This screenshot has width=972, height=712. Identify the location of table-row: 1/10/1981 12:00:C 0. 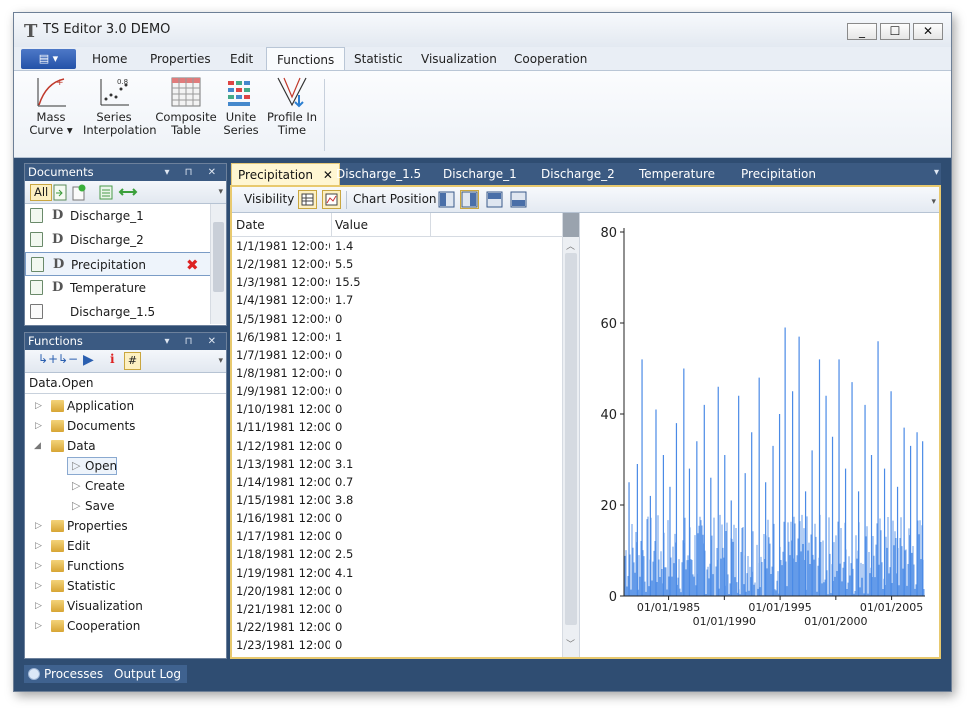
(407, 409).